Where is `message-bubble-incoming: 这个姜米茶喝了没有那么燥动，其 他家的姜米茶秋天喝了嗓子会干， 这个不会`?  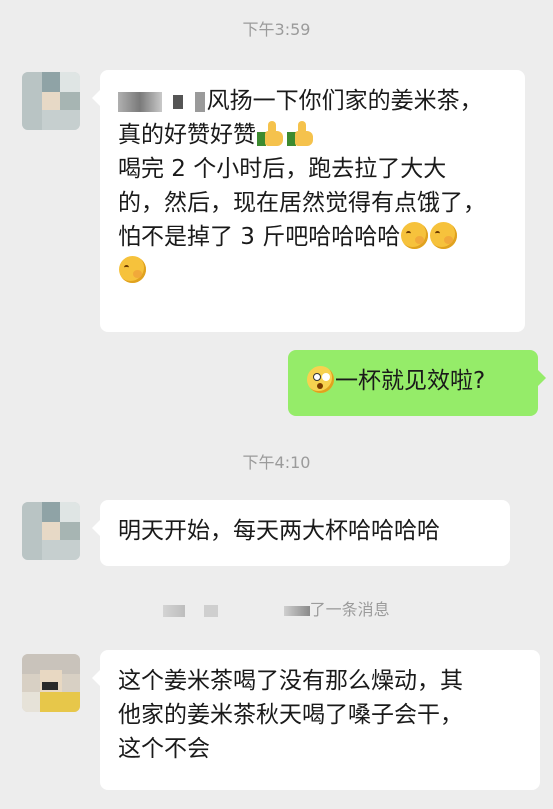 message-bubble-incoming: 这个姜米茶喝了没有那么燥动，其 他家的姜米茶秋天喝了嗓子会干， 这个不会 is located at coordinates (316, 720).